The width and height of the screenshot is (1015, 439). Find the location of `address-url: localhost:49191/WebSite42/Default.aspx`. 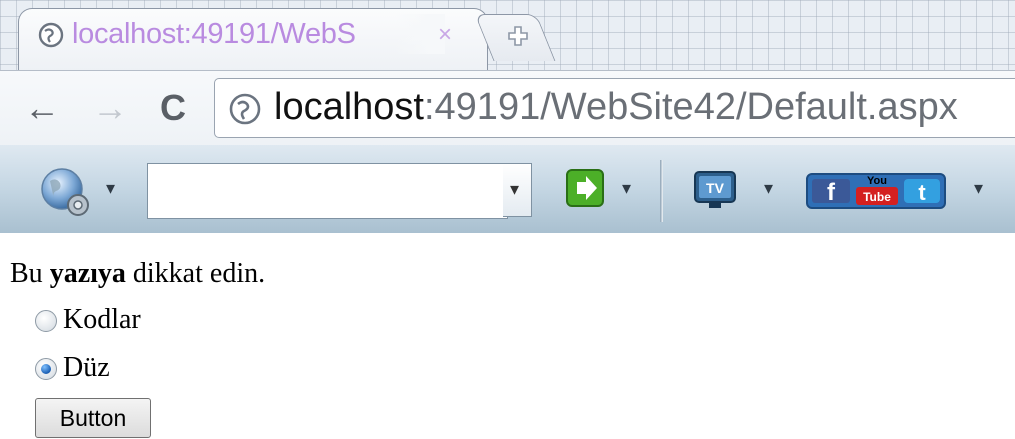

address-url: localhost:49191/WebSite42/Default.aspx is located at coordinates (616, 107).